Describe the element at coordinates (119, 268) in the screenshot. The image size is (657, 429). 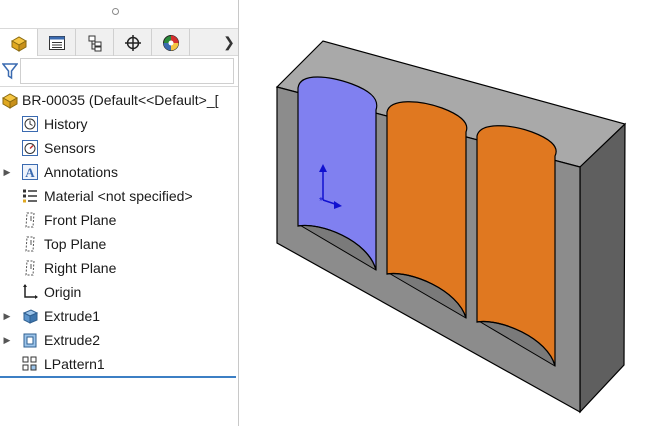
I see `tree-item-right-plane: Right Plane` at that location.